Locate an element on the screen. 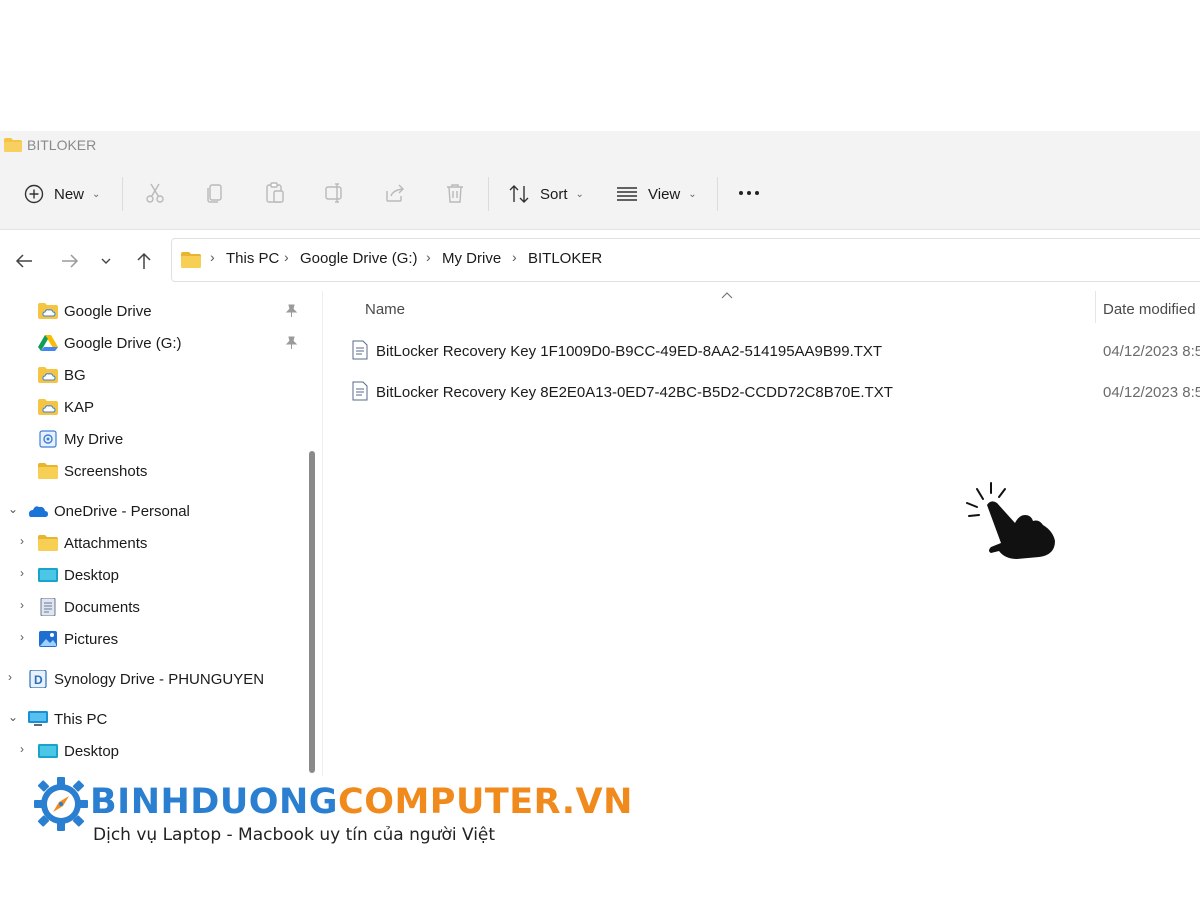 The height and width of the screenshot is (905, 1200). sidebar-item-this-pc: This PC is located at coordinates (67, 719).